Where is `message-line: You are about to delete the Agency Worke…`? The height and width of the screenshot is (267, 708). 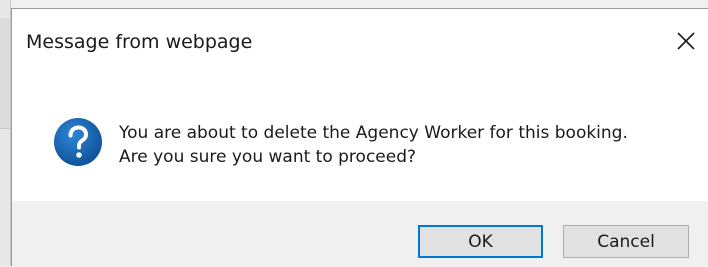 message-line: You are about to delete the Agency Worke… is located at coordinates (373, 133).